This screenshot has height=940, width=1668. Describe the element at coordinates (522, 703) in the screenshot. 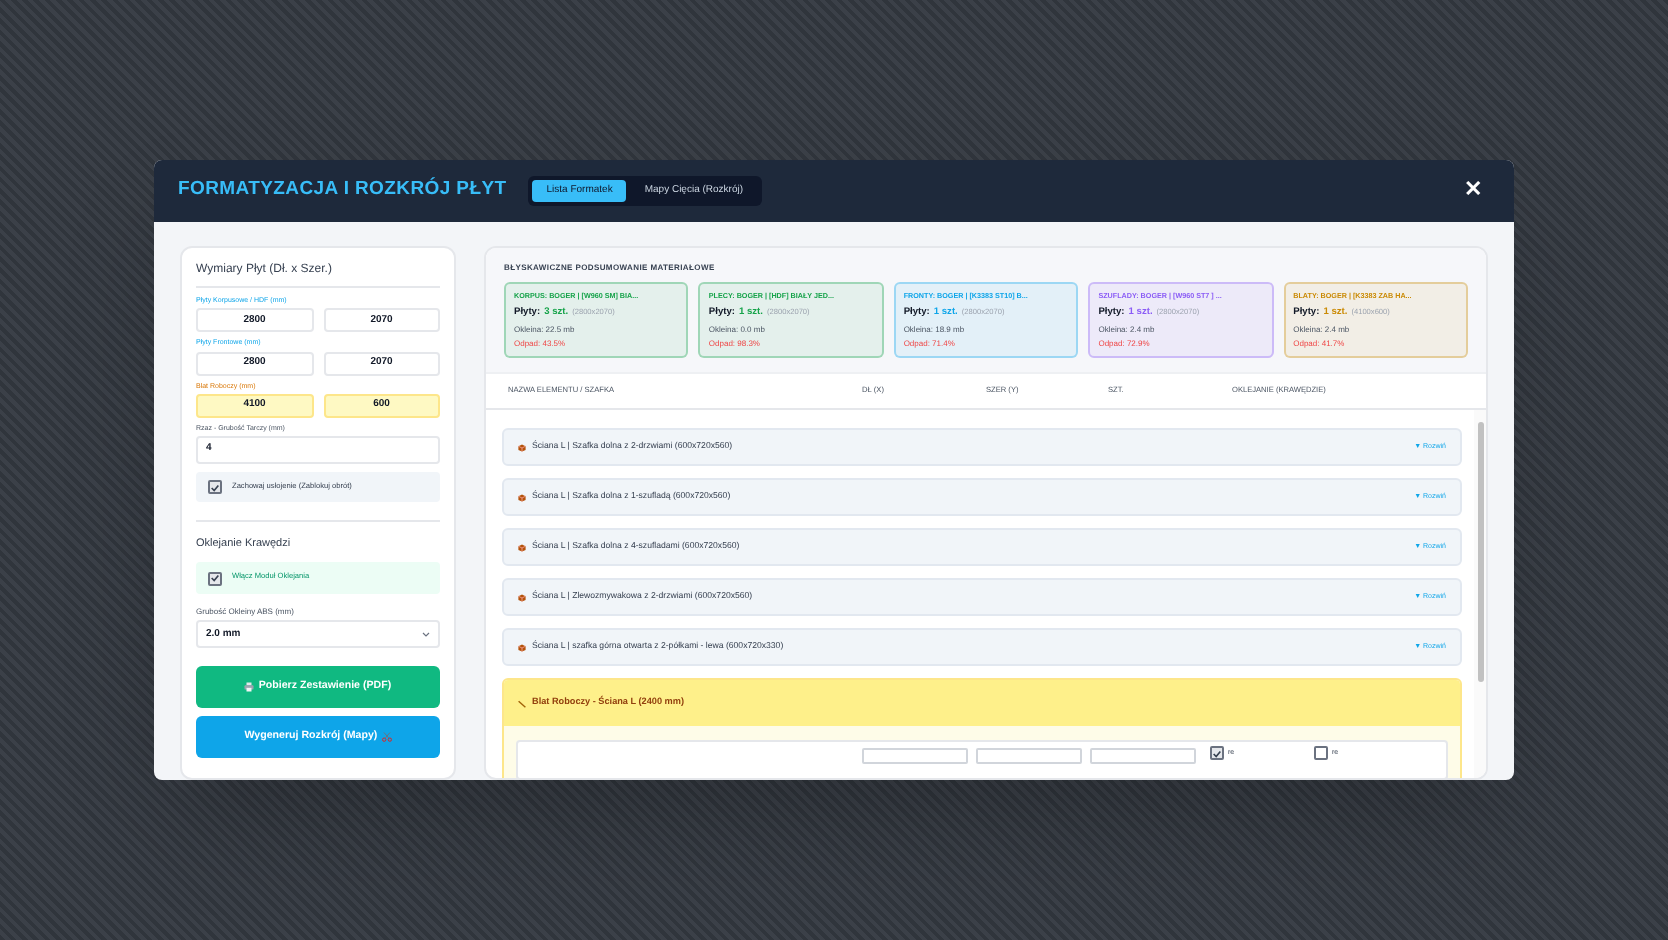

I see `pencil-icon` at that location.